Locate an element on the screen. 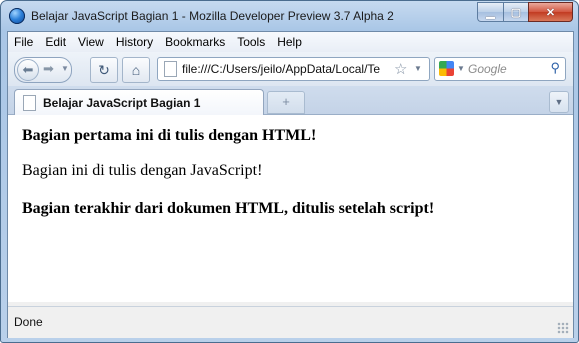  resize-grip-icon is located at coordinates (563, 328).